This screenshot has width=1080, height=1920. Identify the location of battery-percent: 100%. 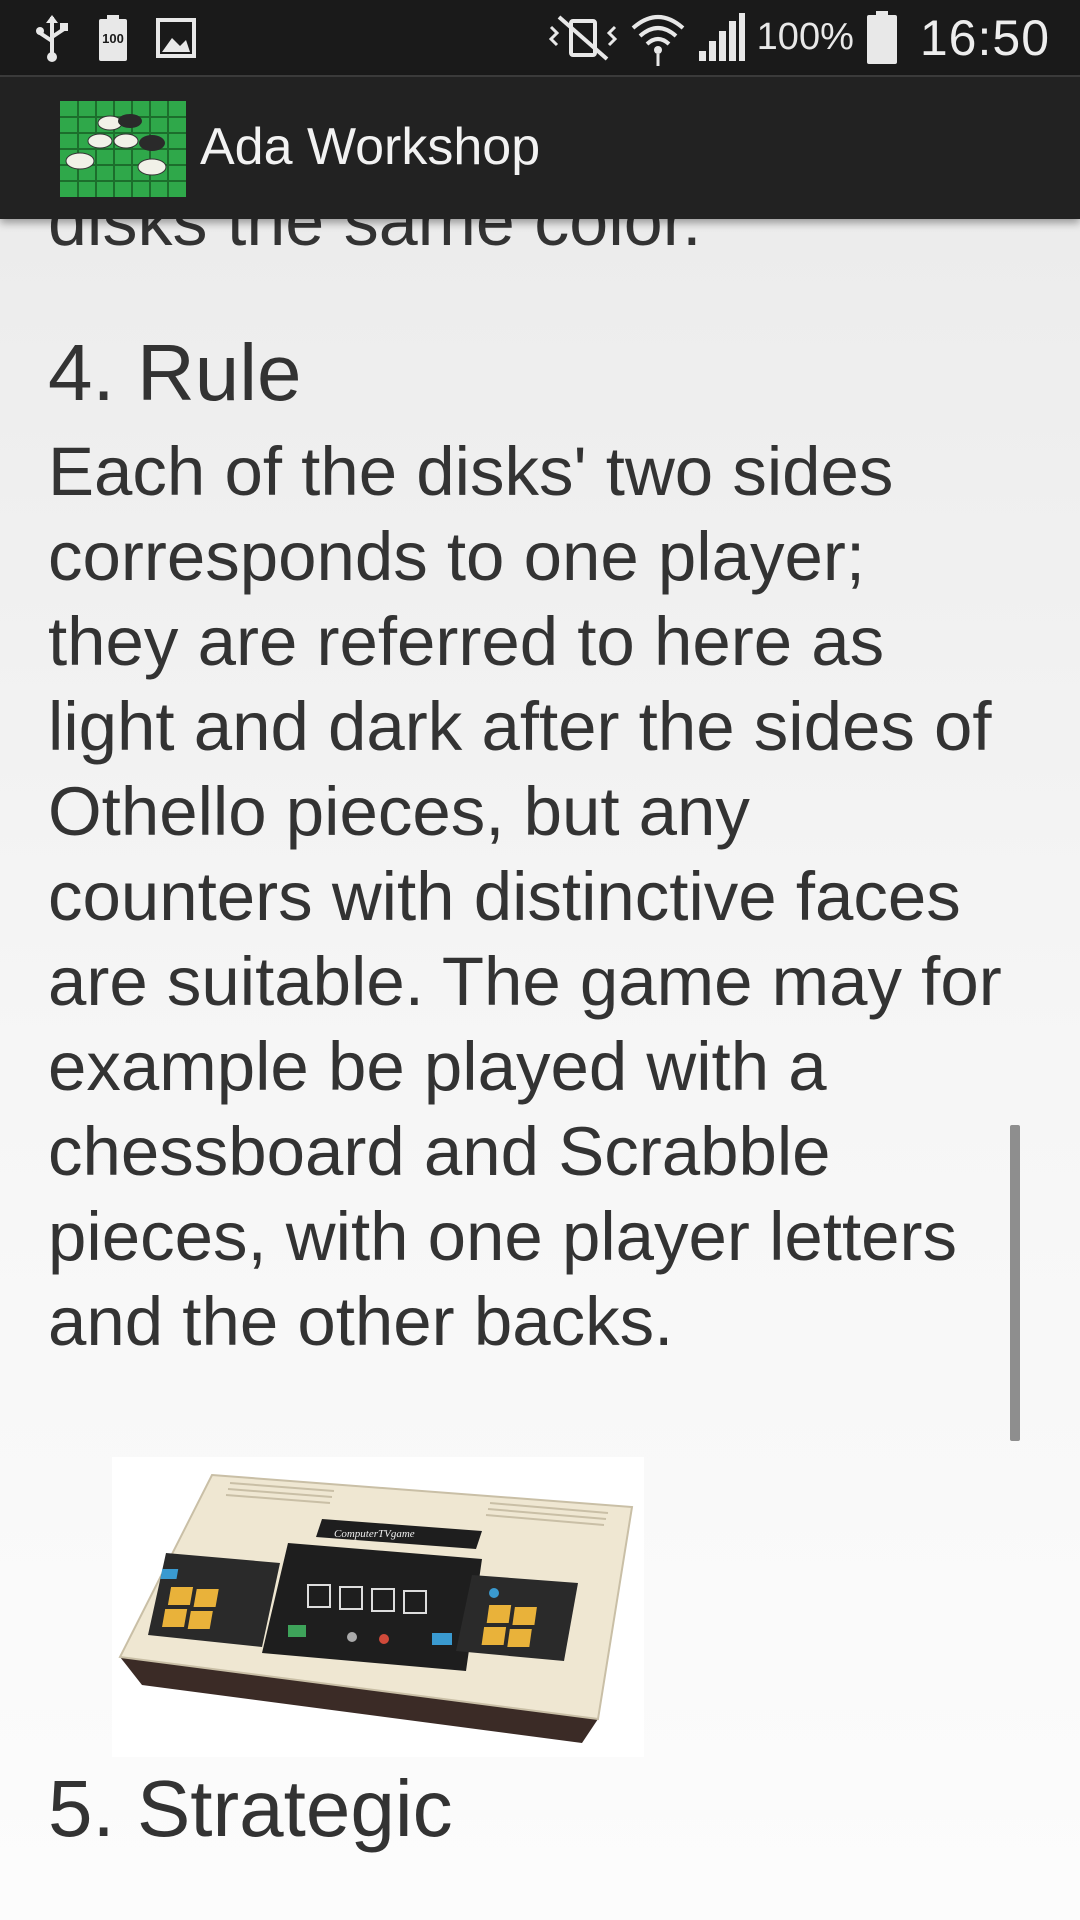
(805, 37).